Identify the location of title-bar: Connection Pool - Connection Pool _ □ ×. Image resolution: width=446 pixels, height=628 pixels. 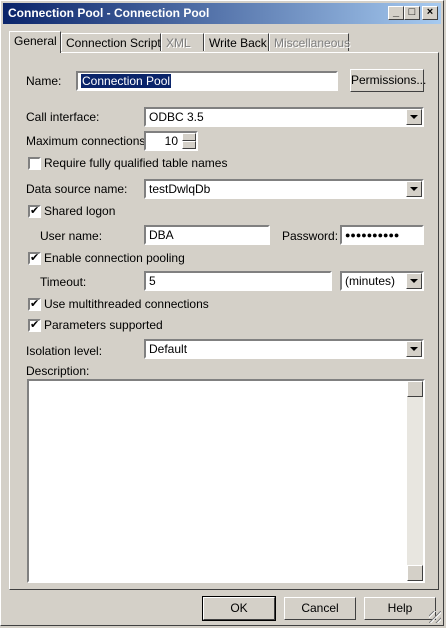
(222, 13).